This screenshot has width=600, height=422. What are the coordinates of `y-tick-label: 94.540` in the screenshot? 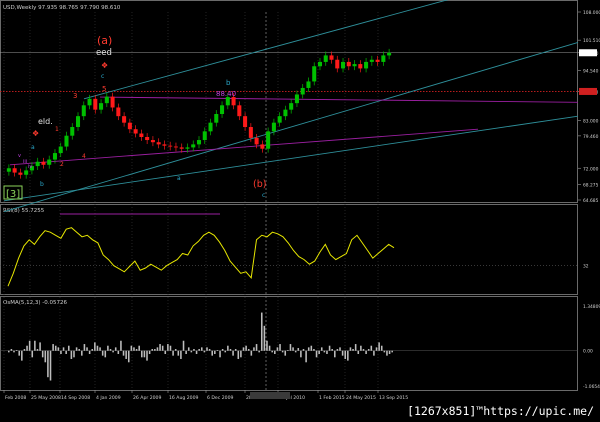 It's located at (591, 71).